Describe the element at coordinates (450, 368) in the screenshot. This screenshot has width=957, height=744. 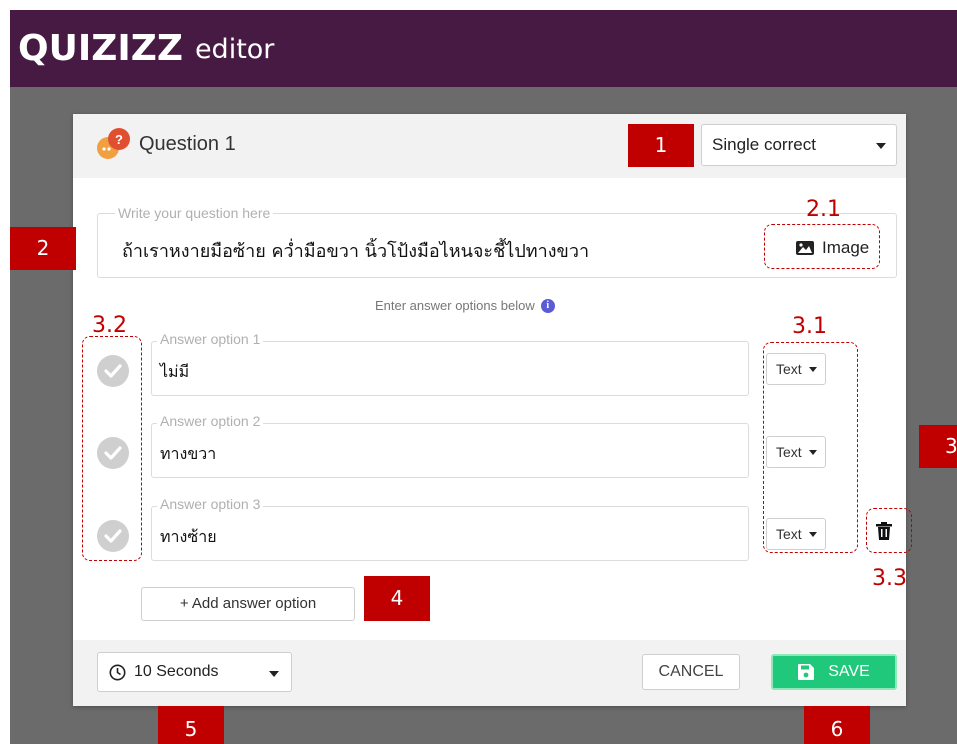
I see `answer-option-input: ไม่มี` at that location.